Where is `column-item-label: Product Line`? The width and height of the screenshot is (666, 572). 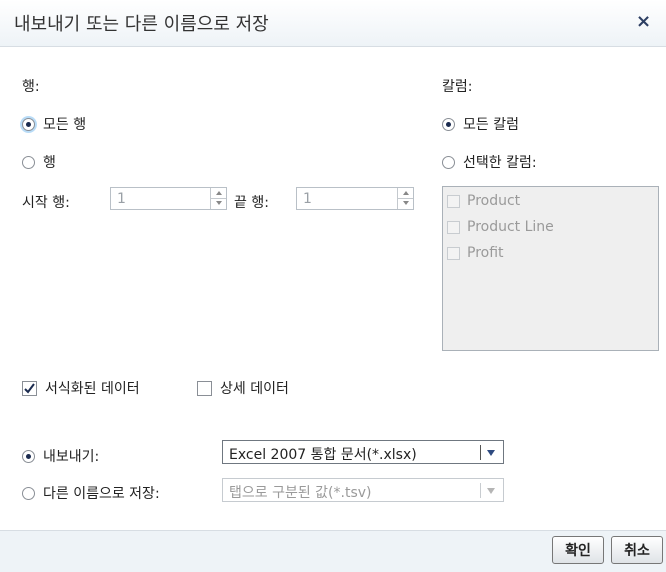
column-item-label: Product Line is located at coordinates (510, 227).